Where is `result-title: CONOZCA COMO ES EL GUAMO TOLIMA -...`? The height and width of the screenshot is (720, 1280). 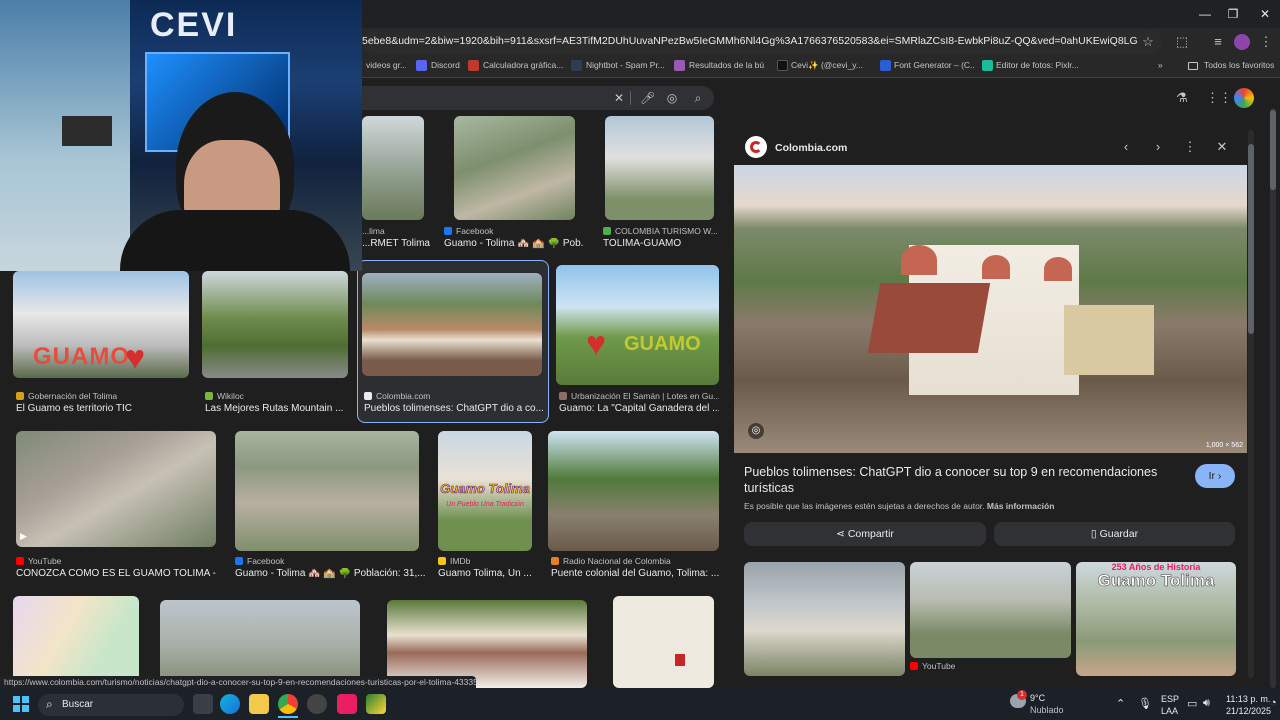 result-title: CONOZCA COMO ES EL GUAMO TOLIMA -... is located at coordinates (116, 575).